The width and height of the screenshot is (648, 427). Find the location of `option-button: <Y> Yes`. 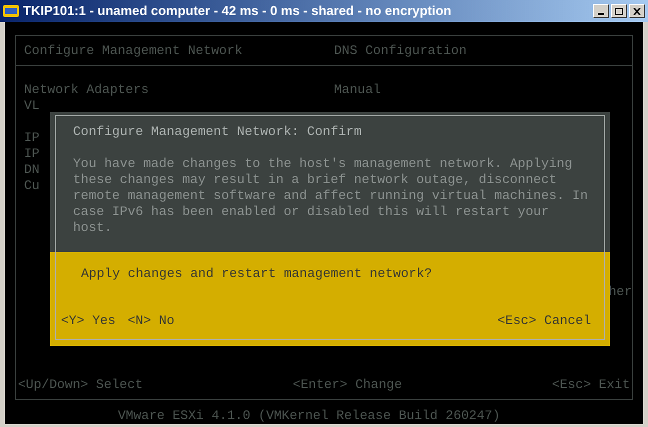

option-button: <Y> Yes is located at coordinates (88, 321).